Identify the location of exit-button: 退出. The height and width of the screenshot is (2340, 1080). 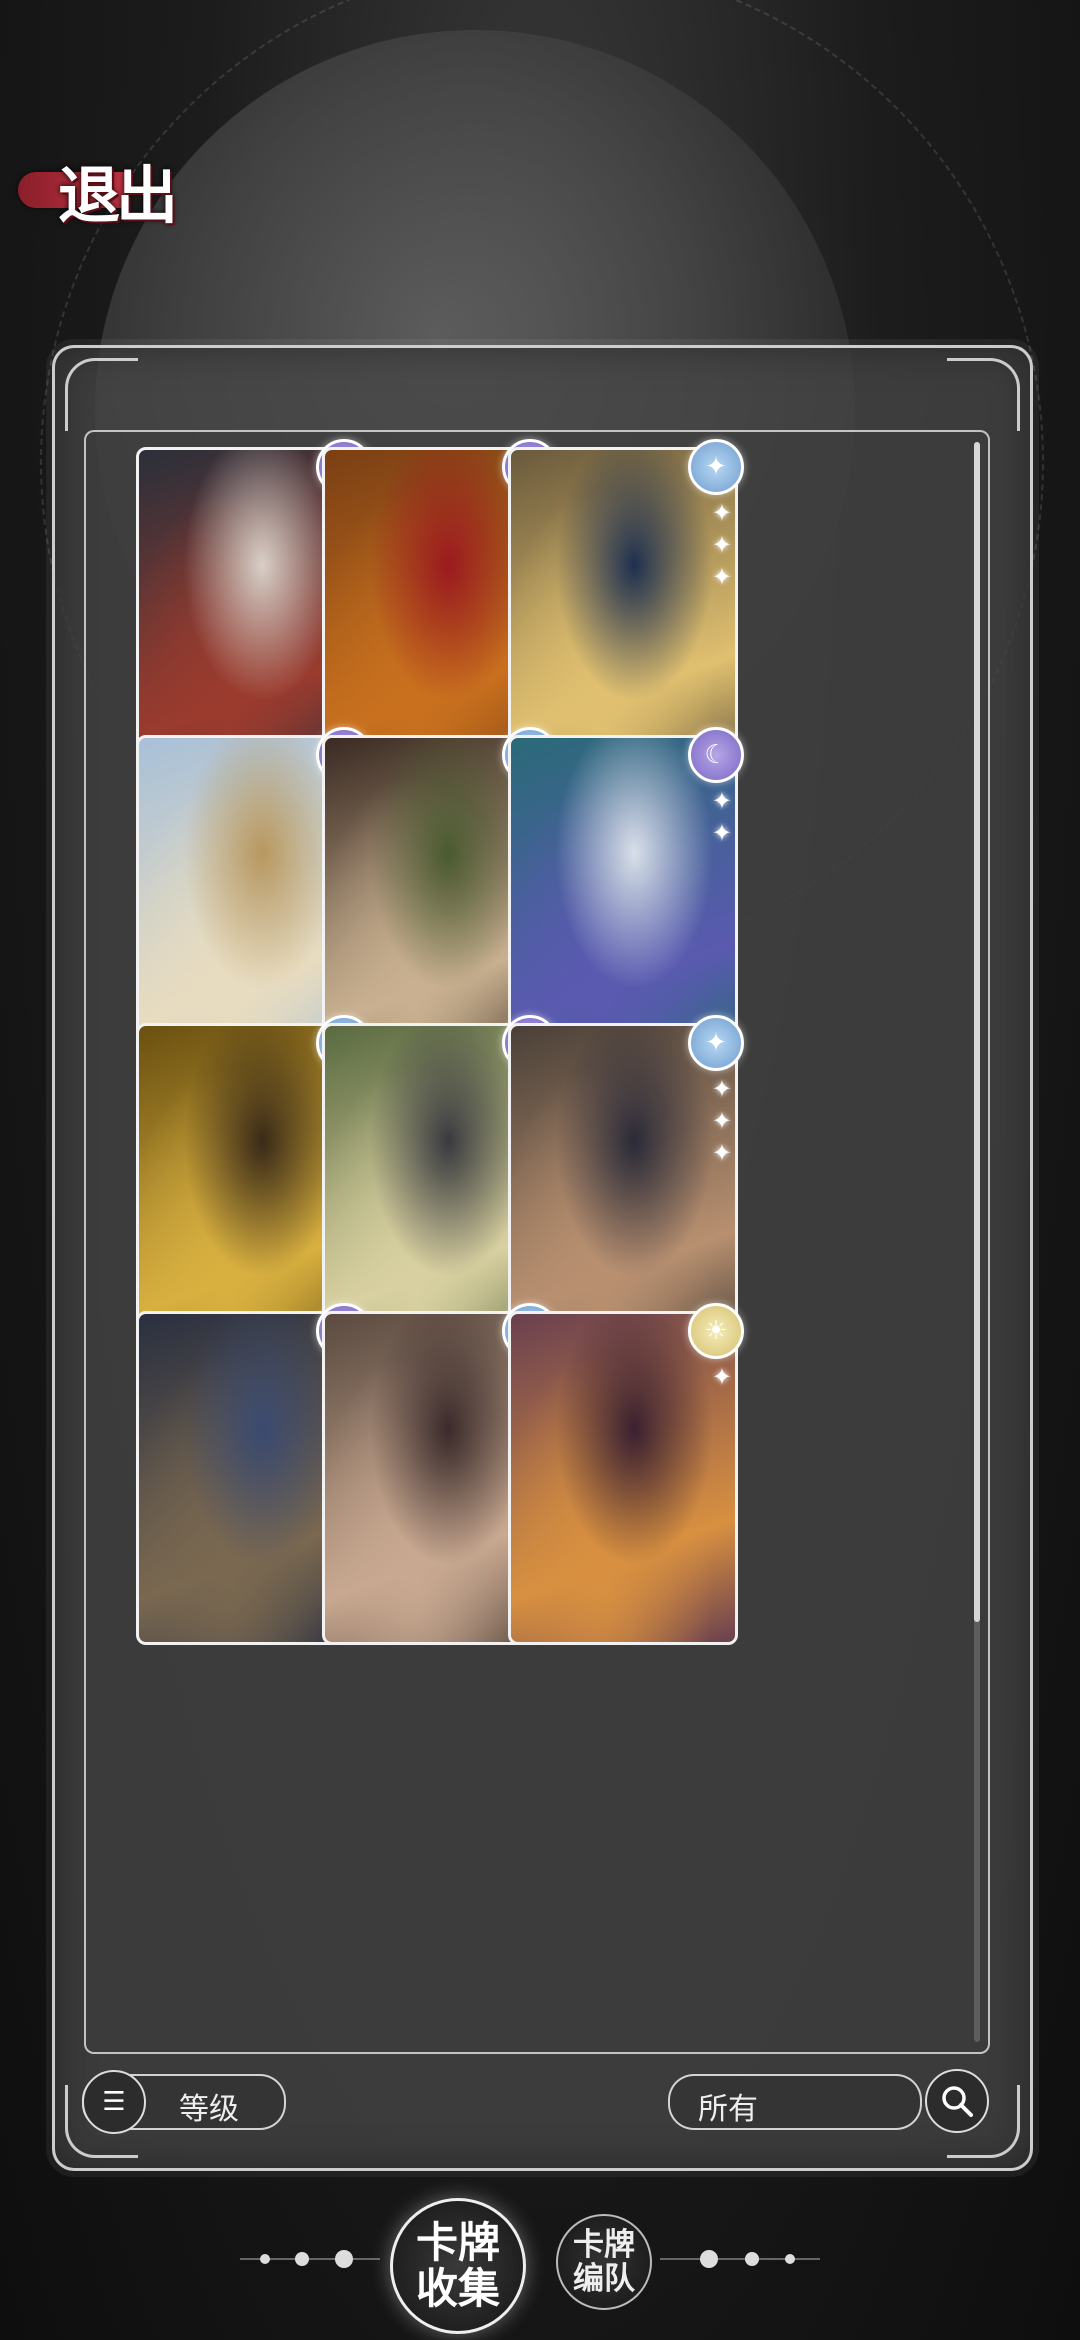
(103, 191).